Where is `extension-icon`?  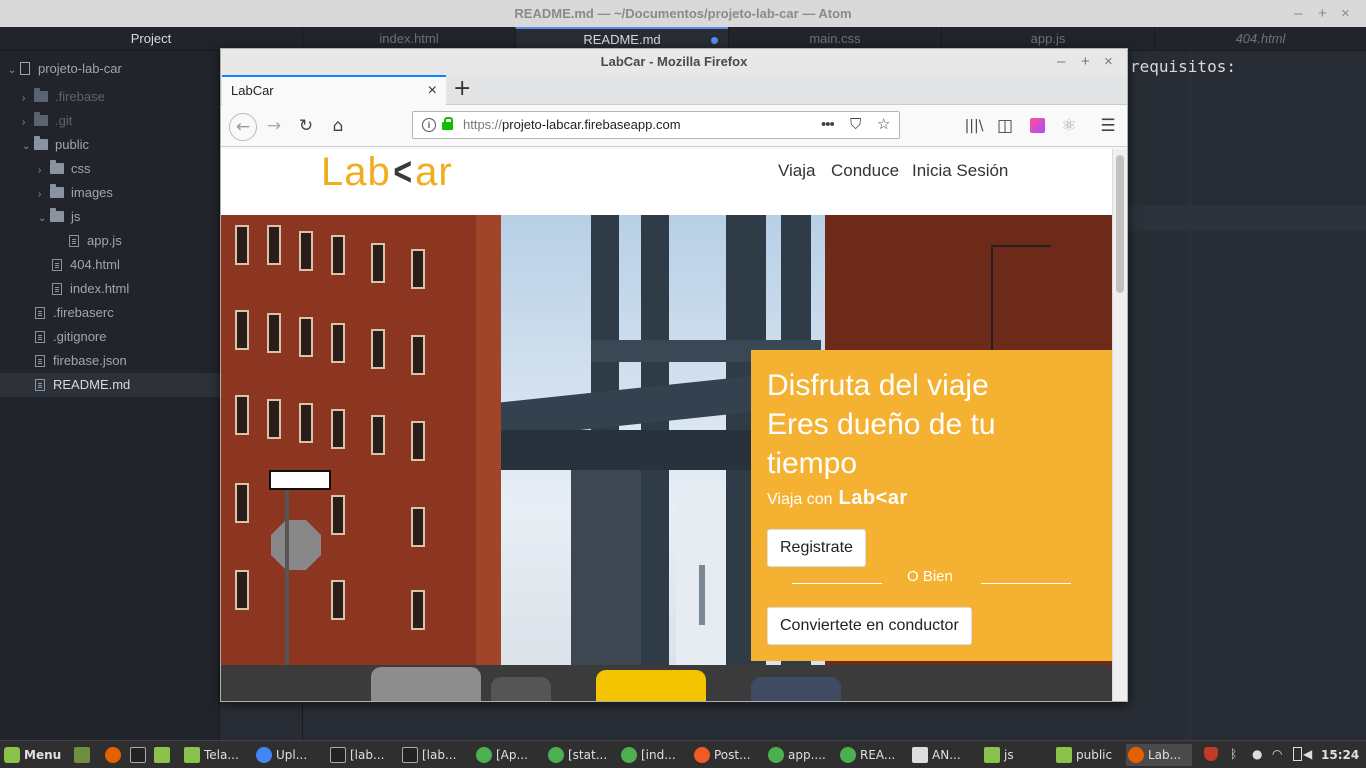 extension-icon is located at coordinates (1037, 126).